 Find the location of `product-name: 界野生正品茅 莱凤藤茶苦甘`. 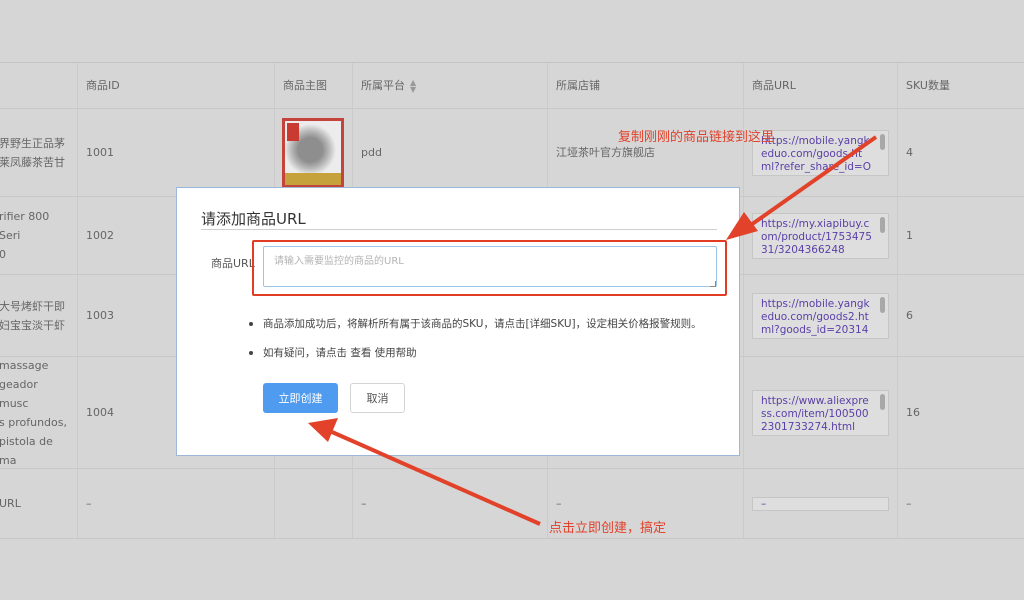

product-name: 界野生正品茅 莱凤藤茶苦甘 is located at coordinates (32, 152).